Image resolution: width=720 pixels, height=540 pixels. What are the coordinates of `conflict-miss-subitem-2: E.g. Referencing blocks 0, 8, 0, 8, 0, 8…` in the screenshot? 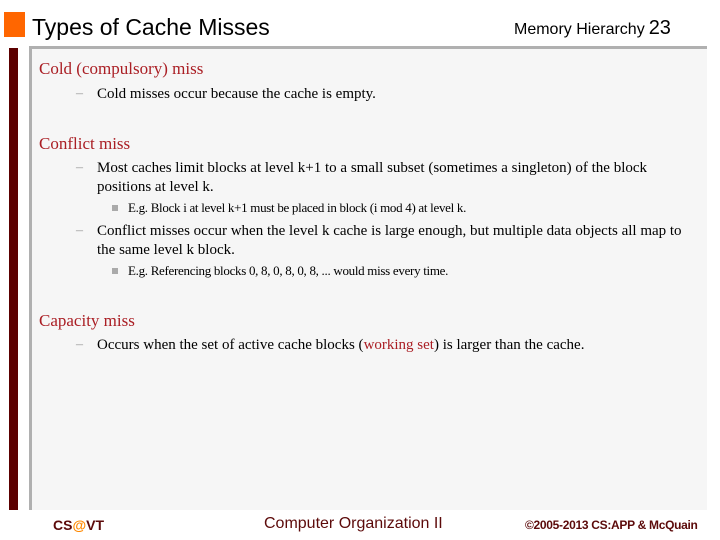 It's located at (288, 270).